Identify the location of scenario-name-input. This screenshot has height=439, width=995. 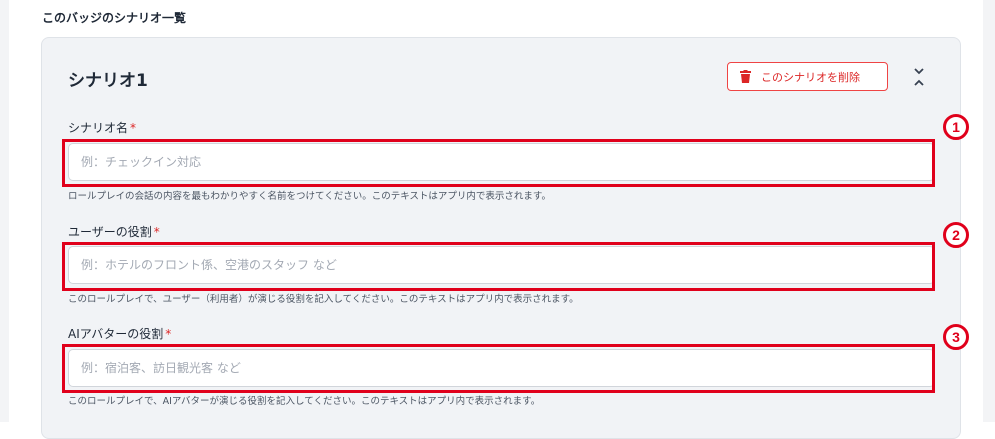
(501, 162).